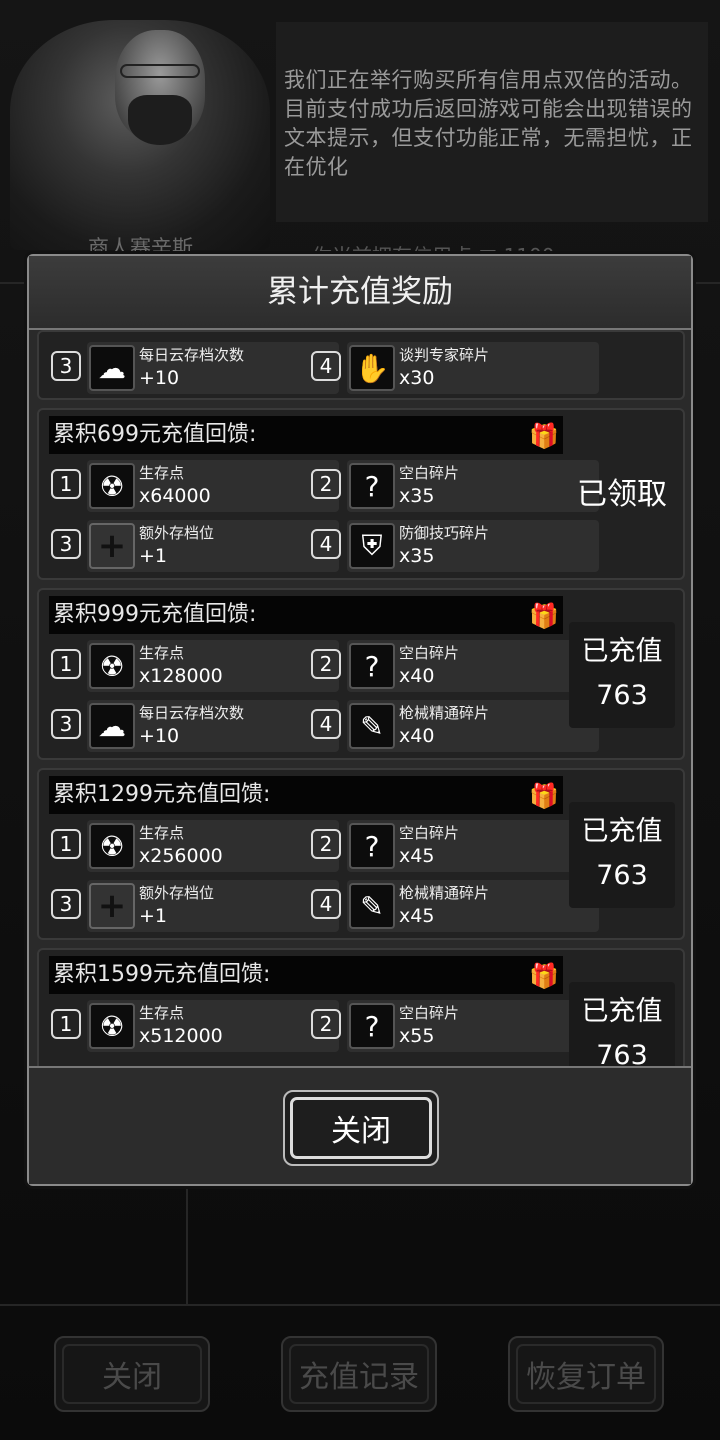  I want to click on recharge-history-button: 充值记录, so click(359, 1374).